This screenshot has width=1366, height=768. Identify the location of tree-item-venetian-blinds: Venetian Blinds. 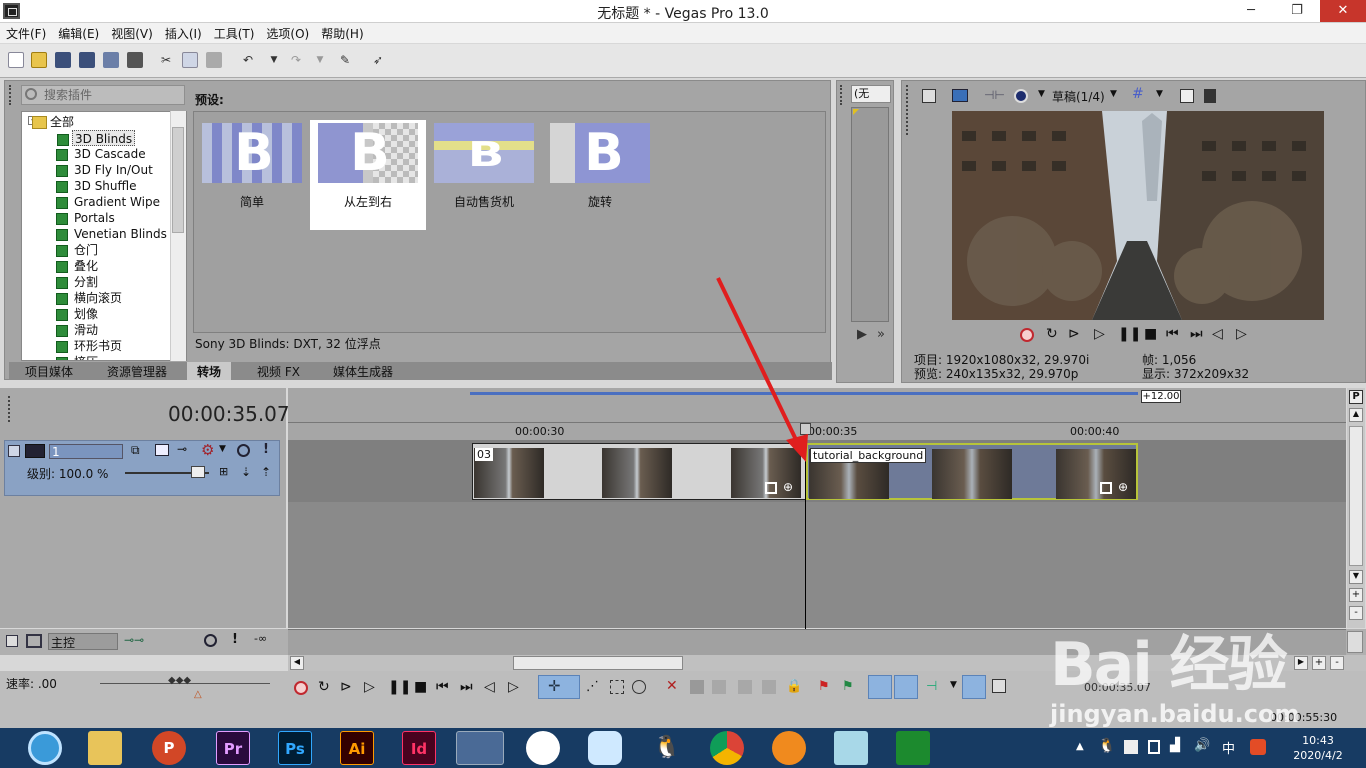
(112, 234).